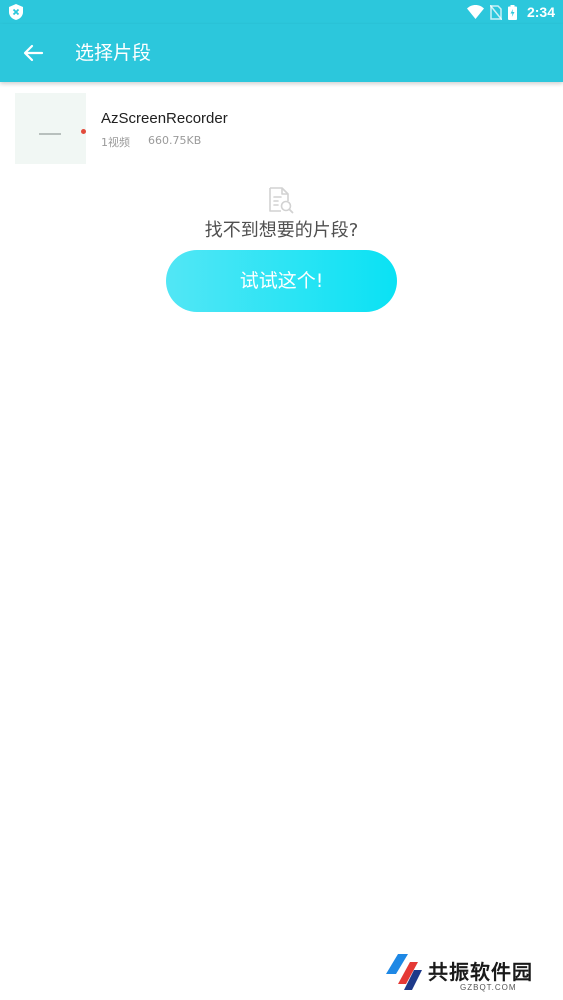 The height and width of the screenshot is (1000, 563). I want to click on back-arrow-icon, so click(33, 53).